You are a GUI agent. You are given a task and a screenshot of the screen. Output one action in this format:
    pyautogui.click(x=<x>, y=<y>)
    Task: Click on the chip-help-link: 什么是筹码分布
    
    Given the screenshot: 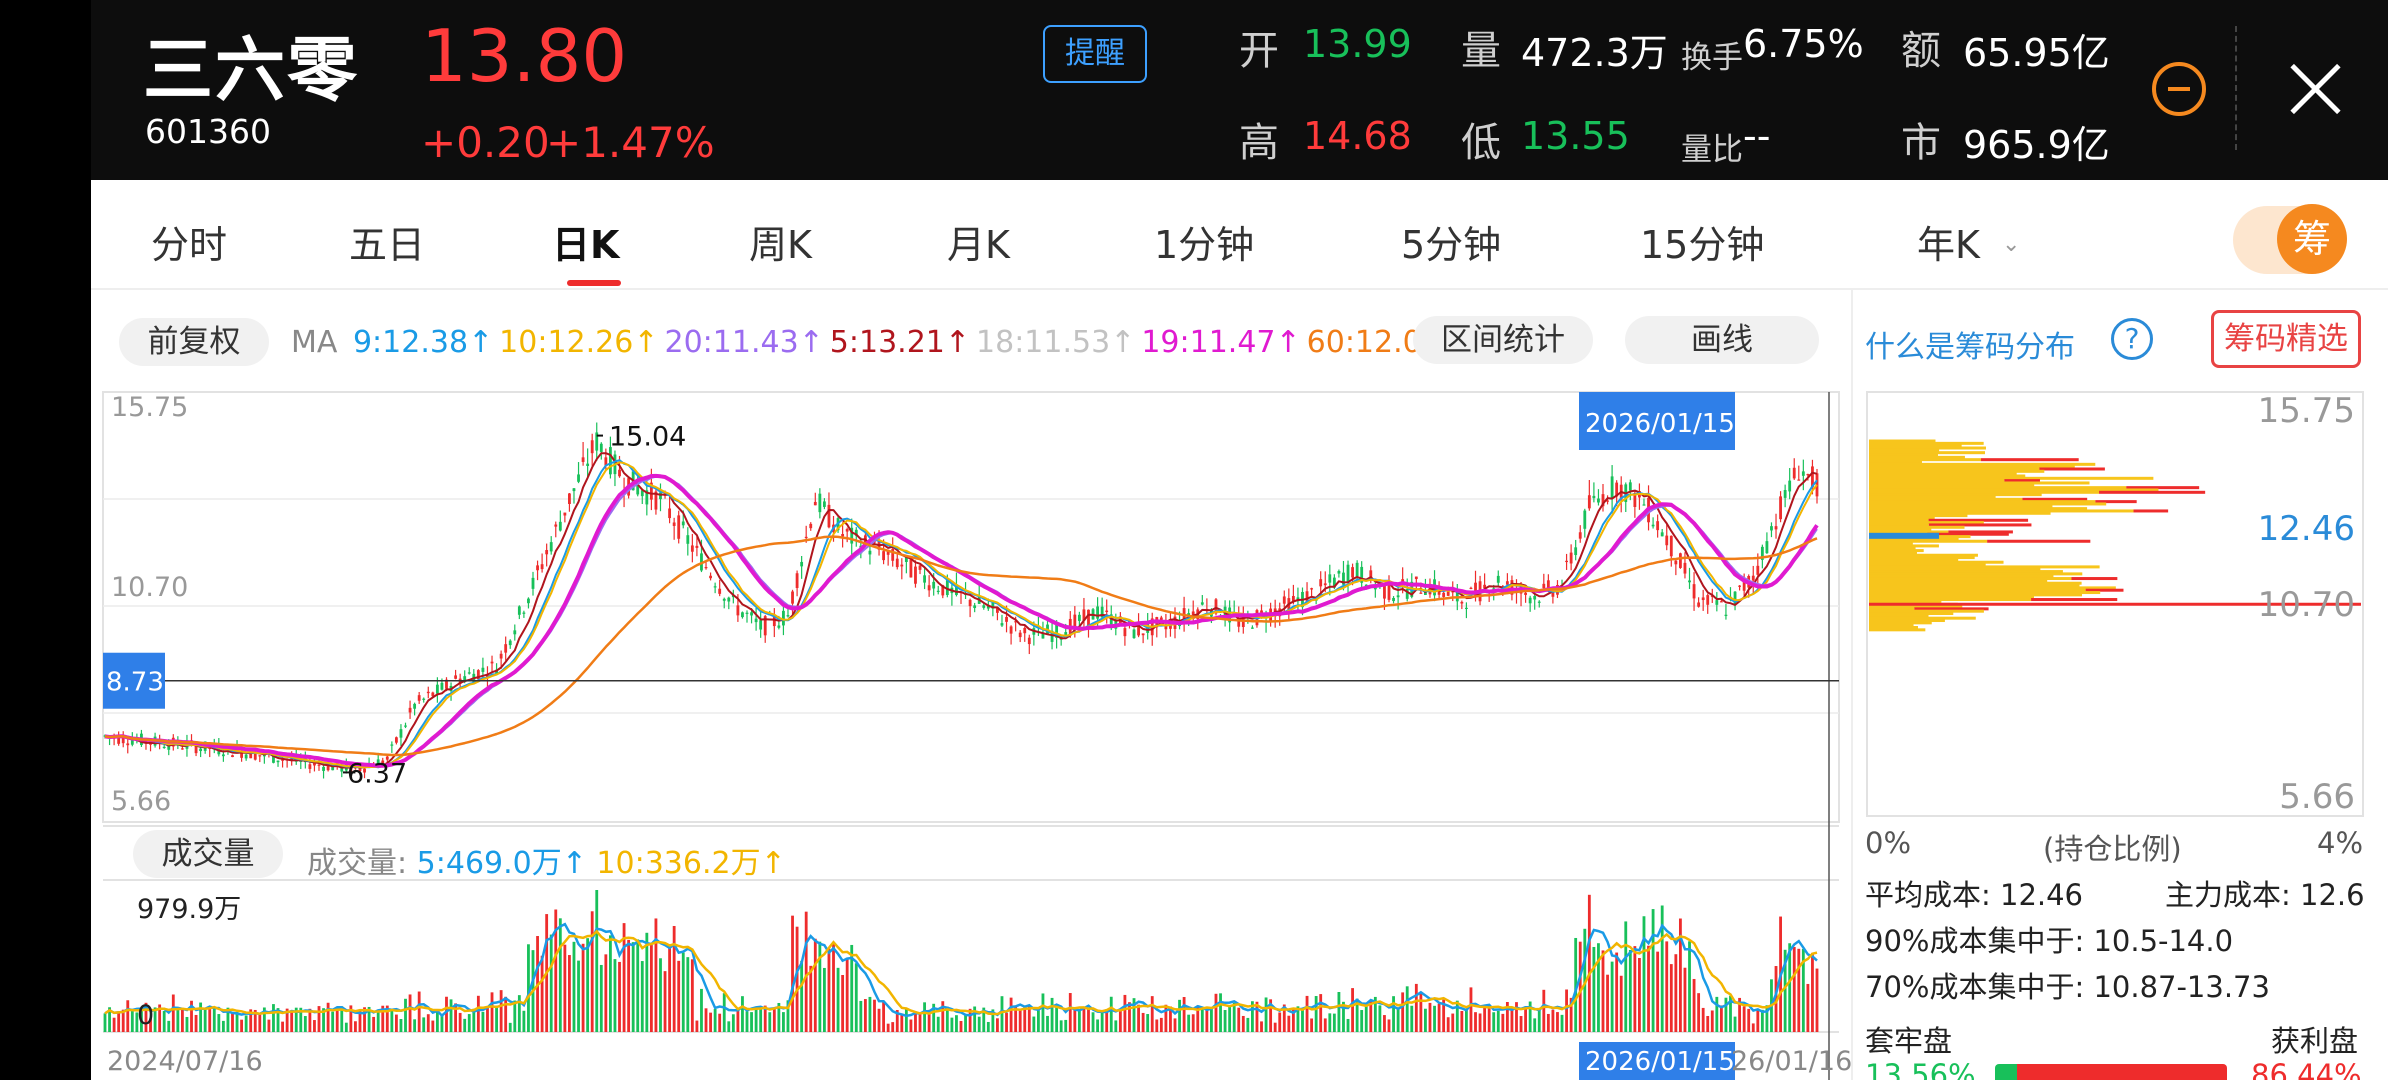 What is the action you would take?
    pyautogui.click(x=1970, y=344)
    